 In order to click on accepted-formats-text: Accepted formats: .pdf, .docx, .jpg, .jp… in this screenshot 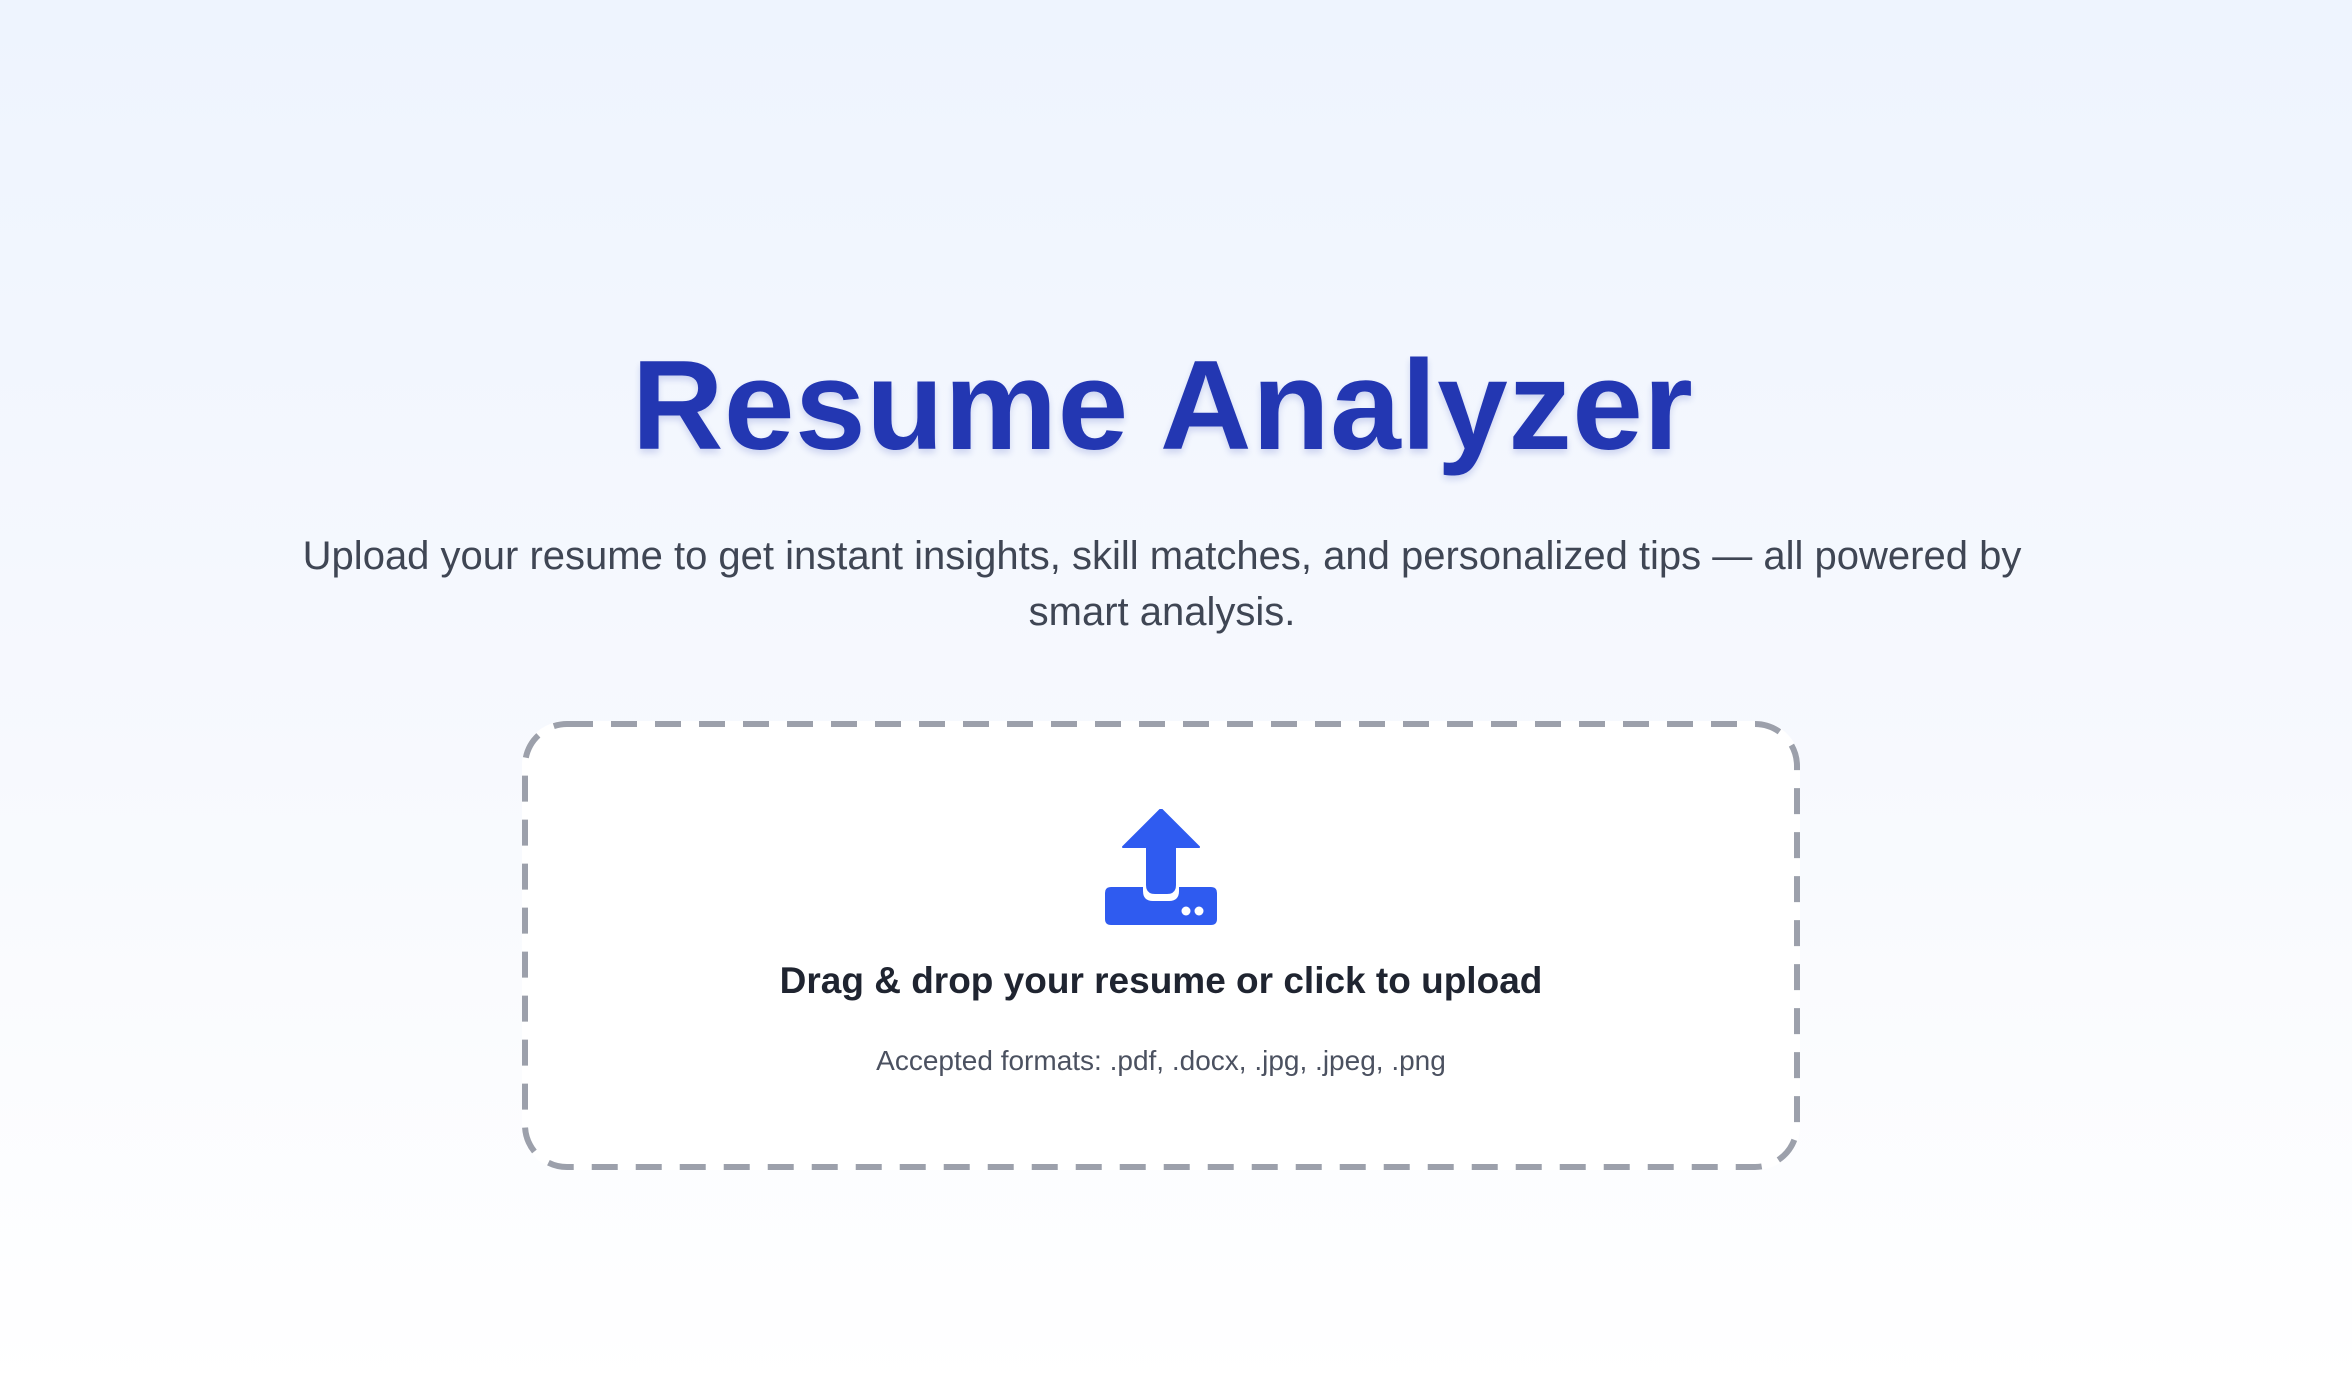, I will do `click(1161, 1060)`.